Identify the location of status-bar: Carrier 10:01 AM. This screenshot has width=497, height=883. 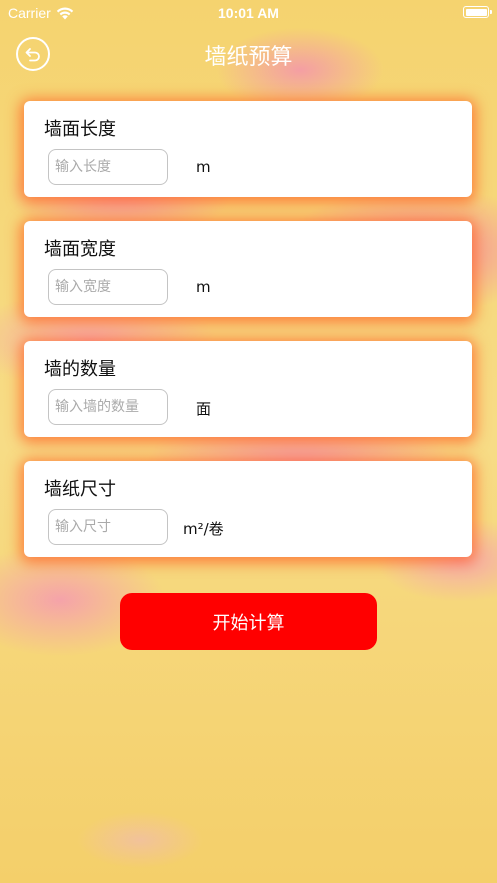
(248, 13).